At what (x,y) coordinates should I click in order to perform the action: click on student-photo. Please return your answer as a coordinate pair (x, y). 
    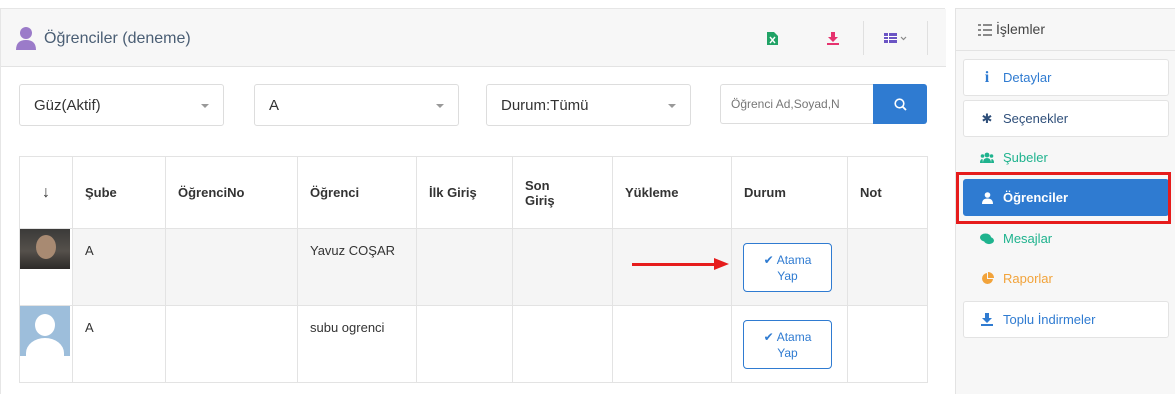
    Looking at the image, I should click on (45, 249).